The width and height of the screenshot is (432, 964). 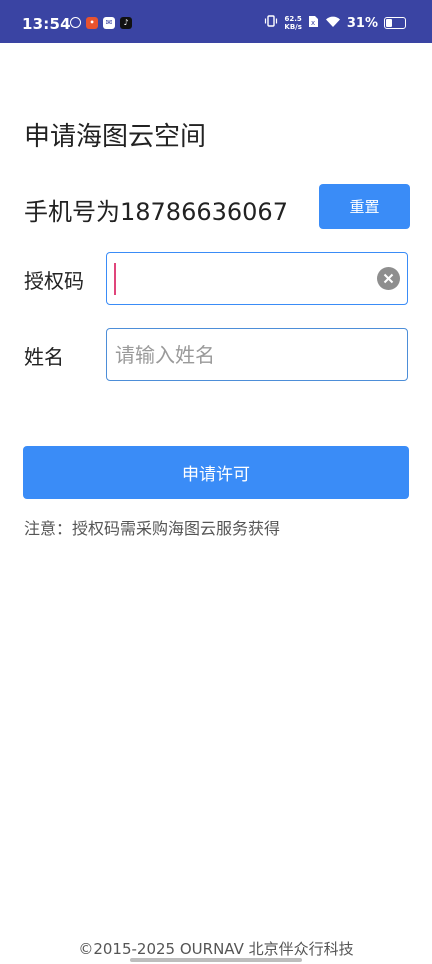 What do you see at coordinates (395, 23) in the screenshot?
I see `battery-icon` at bounding box center [395, 23].